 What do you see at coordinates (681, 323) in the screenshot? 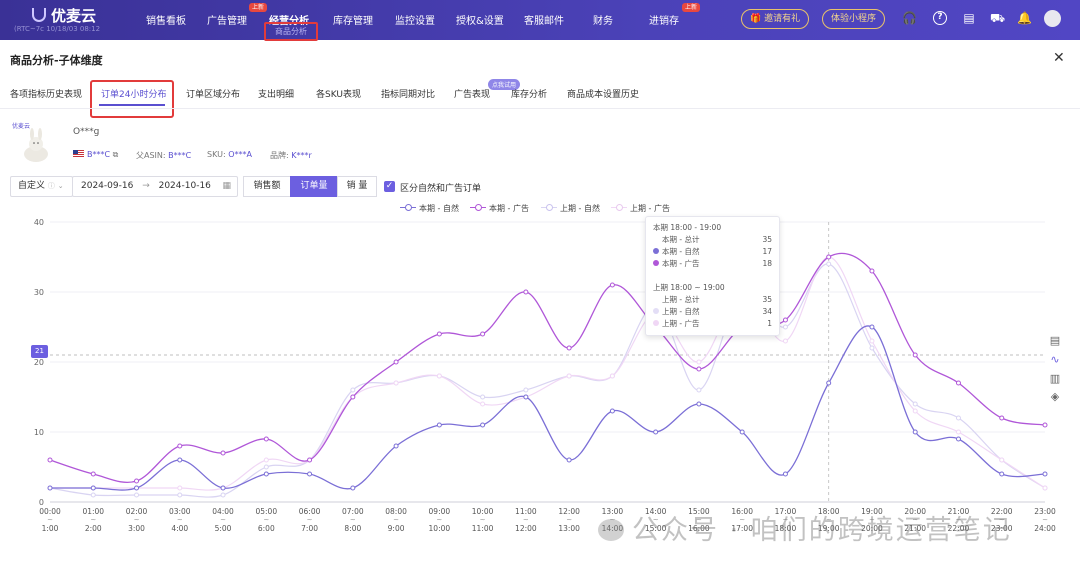
I see `tooltip-label: 上期 - 广告` at bounding box center [681, 323].